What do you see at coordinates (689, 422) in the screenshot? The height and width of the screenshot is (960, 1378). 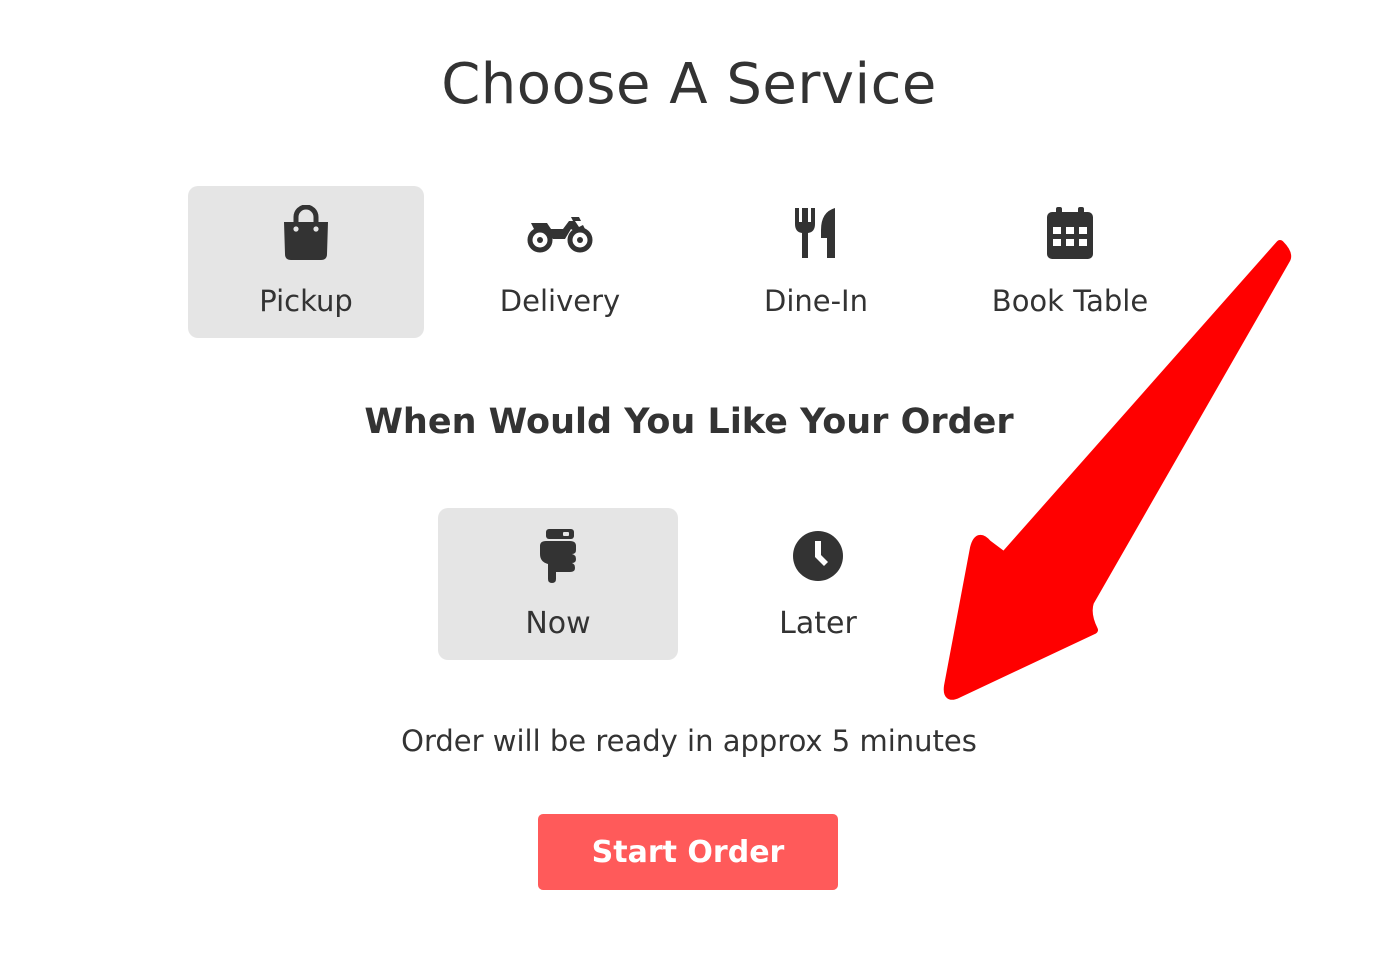 I see `order-time-heading: When Would You Like Your Order` at bounding box center [689, 422].